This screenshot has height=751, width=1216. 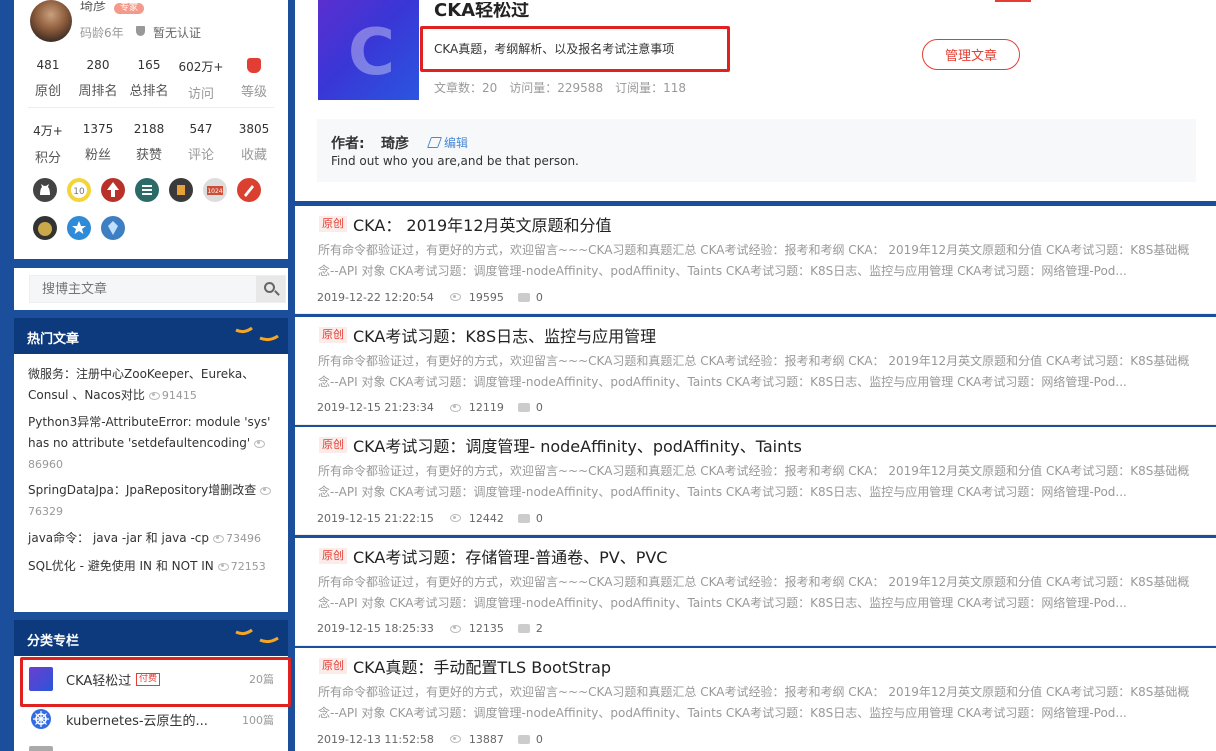 What do you see at coordinates (158, 501) in the screenshot?
I see `hot-article-item: SpringDataJpa：JpaRepository增删改查 76329` at bounding box center [158, 501].